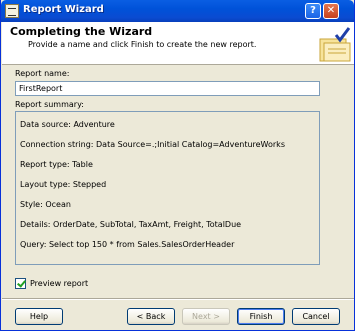  What do you see at coordinates (177, 11) in the screenshot?
I see `title-bar: Report Wizard ? ✕` at bounding box center [177, 11].